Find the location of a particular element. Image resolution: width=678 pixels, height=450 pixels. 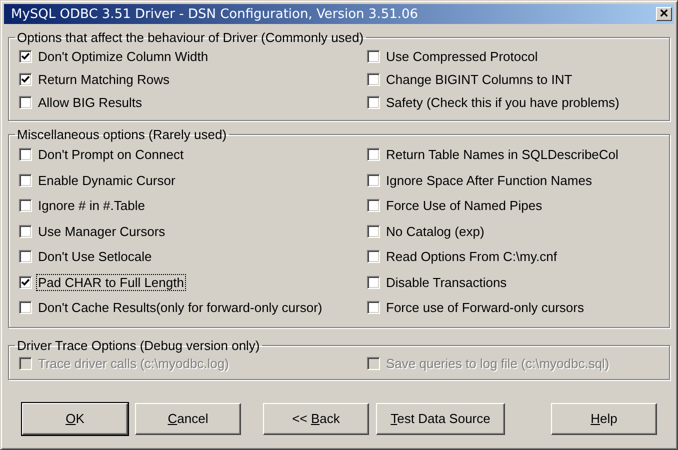

dialog-button: Test Data Source is located at coordinates (440, 418).